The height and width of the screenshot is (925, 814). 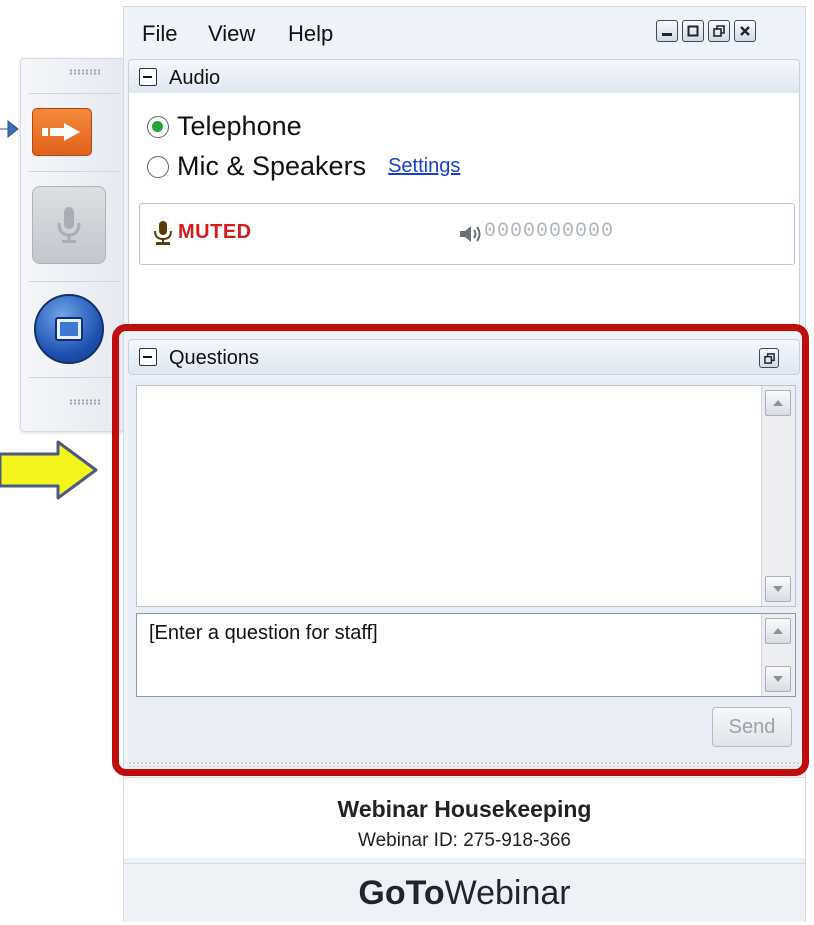 I want to click on send-button: Send, so click(x=752, y=727).